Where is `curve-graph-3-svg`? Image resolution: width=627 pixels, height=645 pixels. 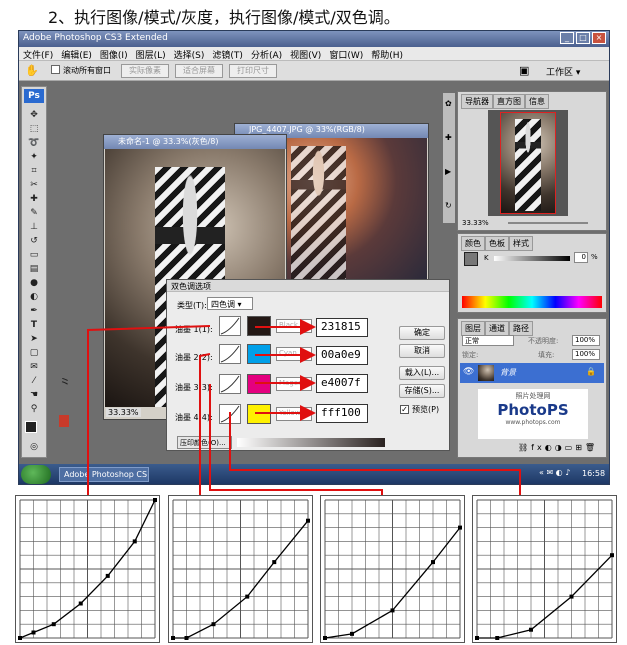 curve-graph-3-svg is located at coordinates (392, 569).